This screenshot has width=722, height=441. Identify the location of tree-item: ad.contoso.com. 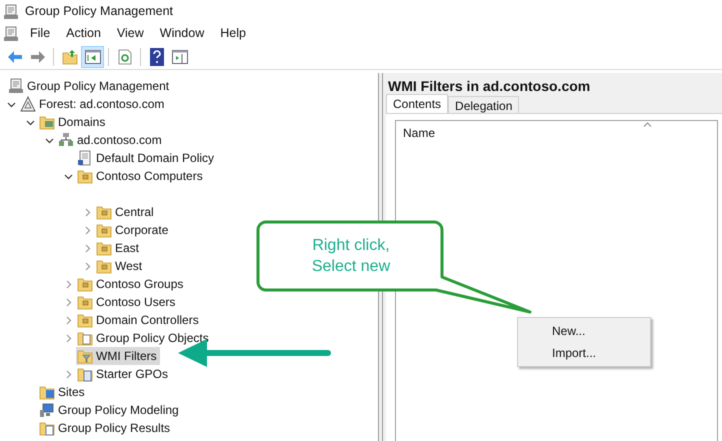
(119, 140).